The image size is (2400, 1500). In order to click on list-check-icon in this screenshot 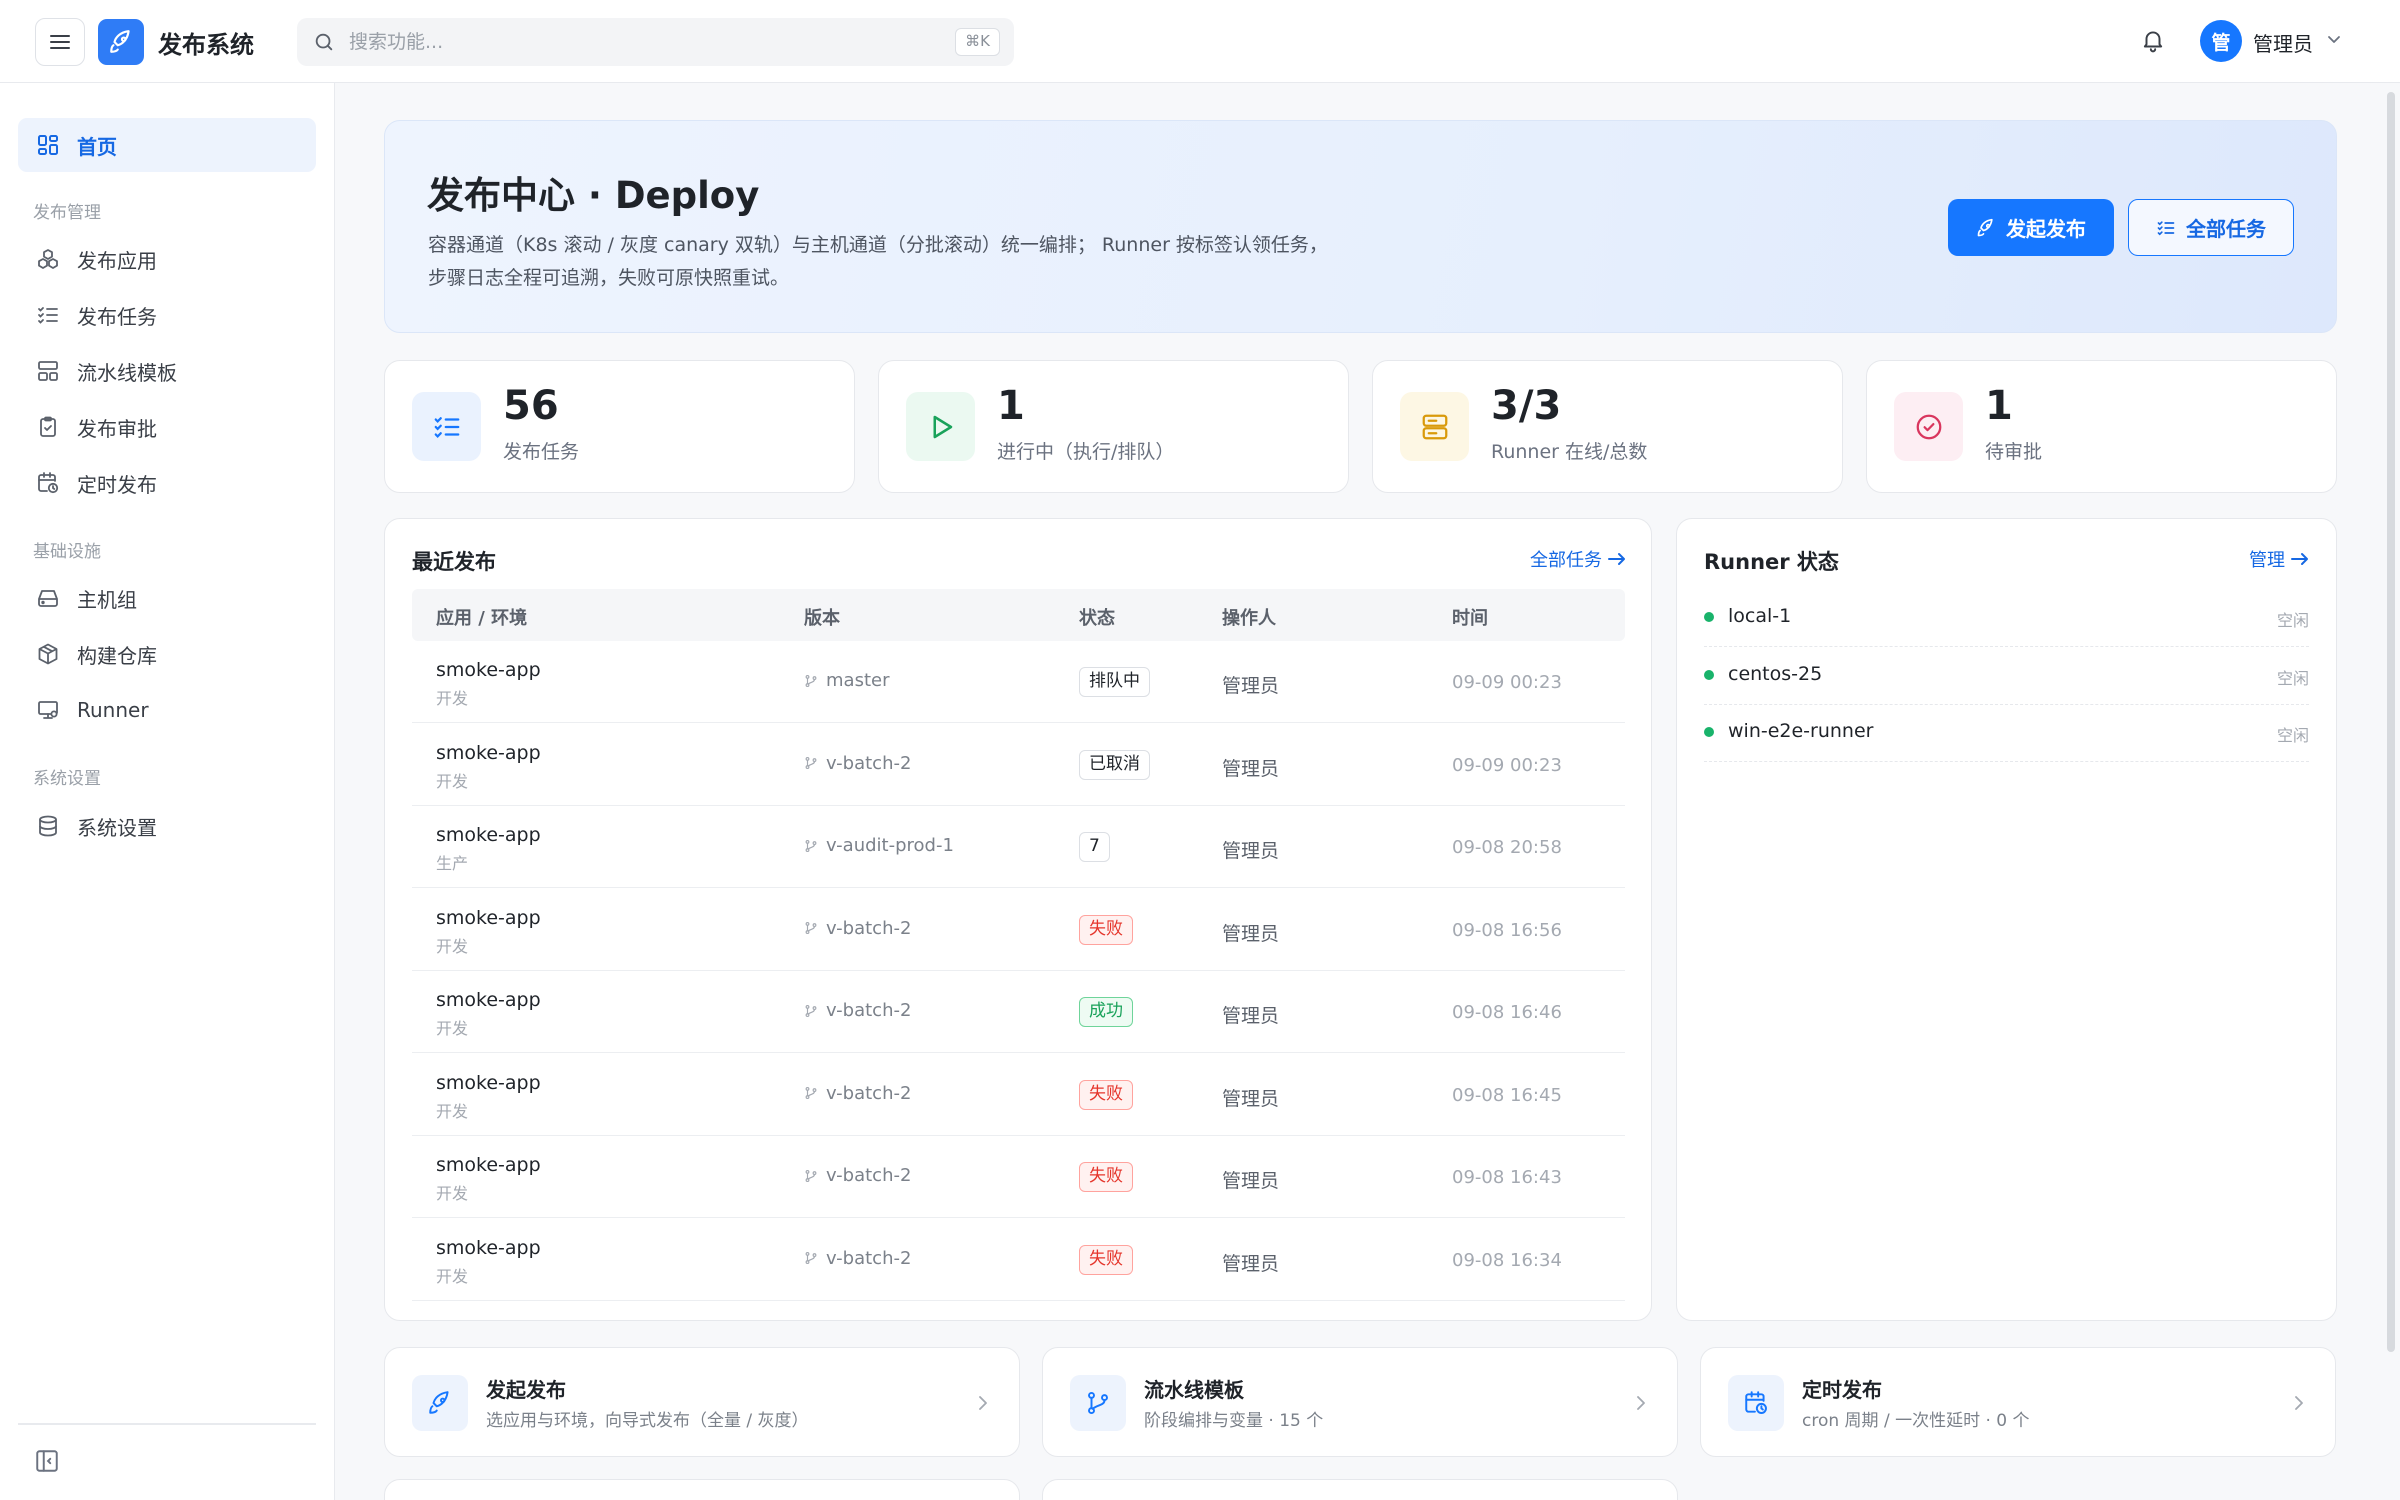, I will do `click(2166, 227)`.